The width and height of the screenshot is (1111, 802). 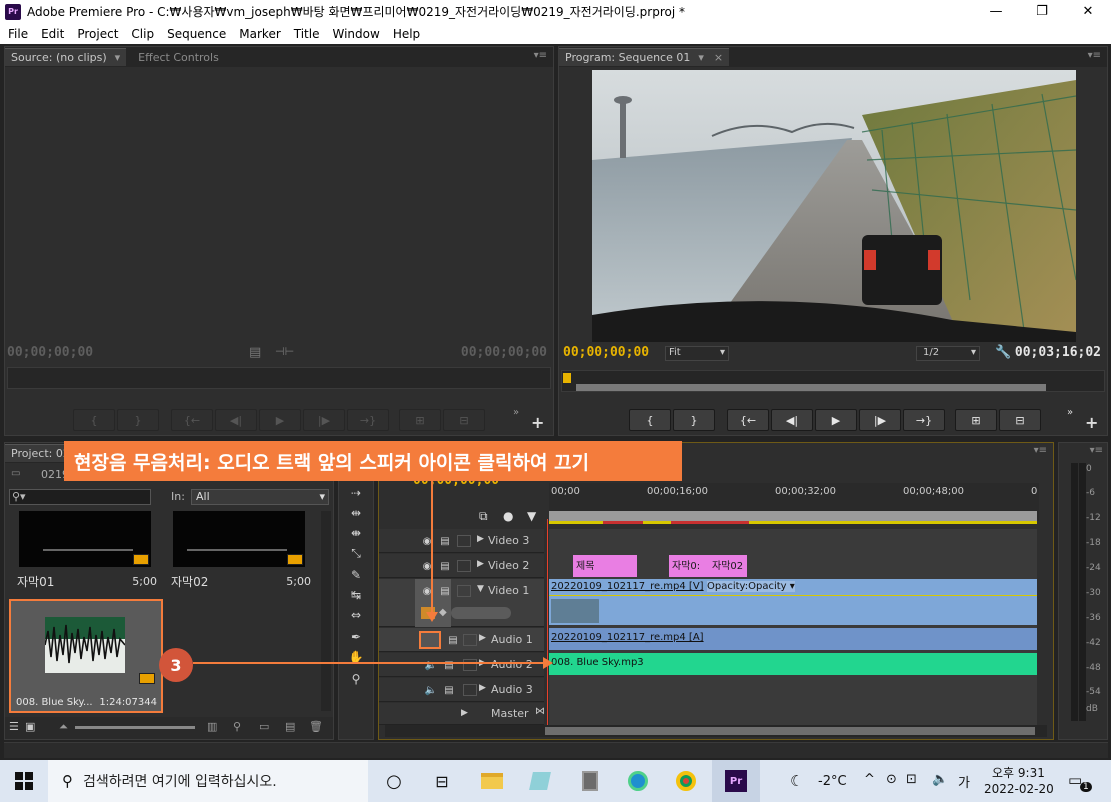 I want to click on notes-app-icon, so click(x=540, y=781).